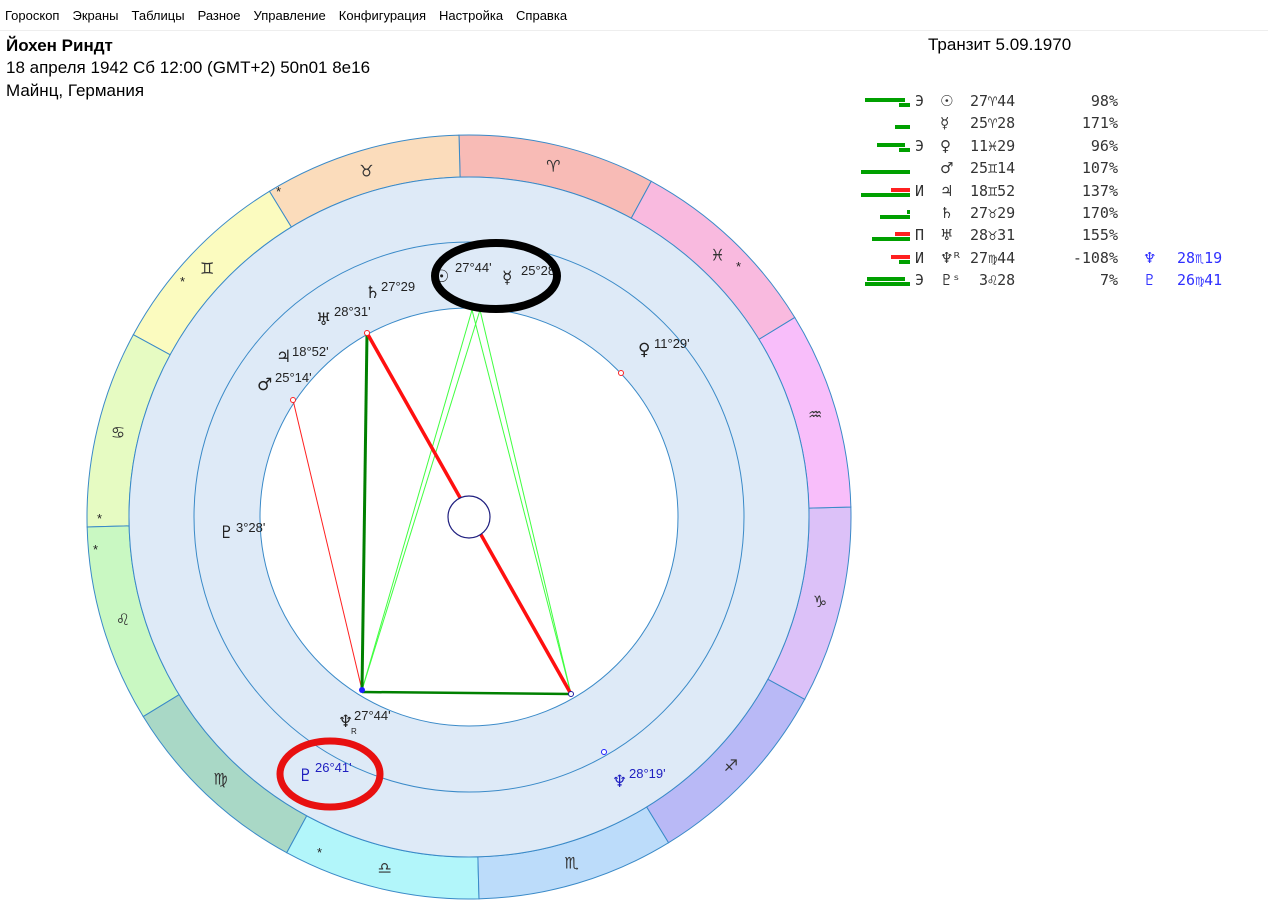 The height and width of the screenshot is (914, 1268). What do you see at coordinates (372, 715) in the screenshot?
I see `neptune-label: 27°44'` at bounding box center [372, 715].